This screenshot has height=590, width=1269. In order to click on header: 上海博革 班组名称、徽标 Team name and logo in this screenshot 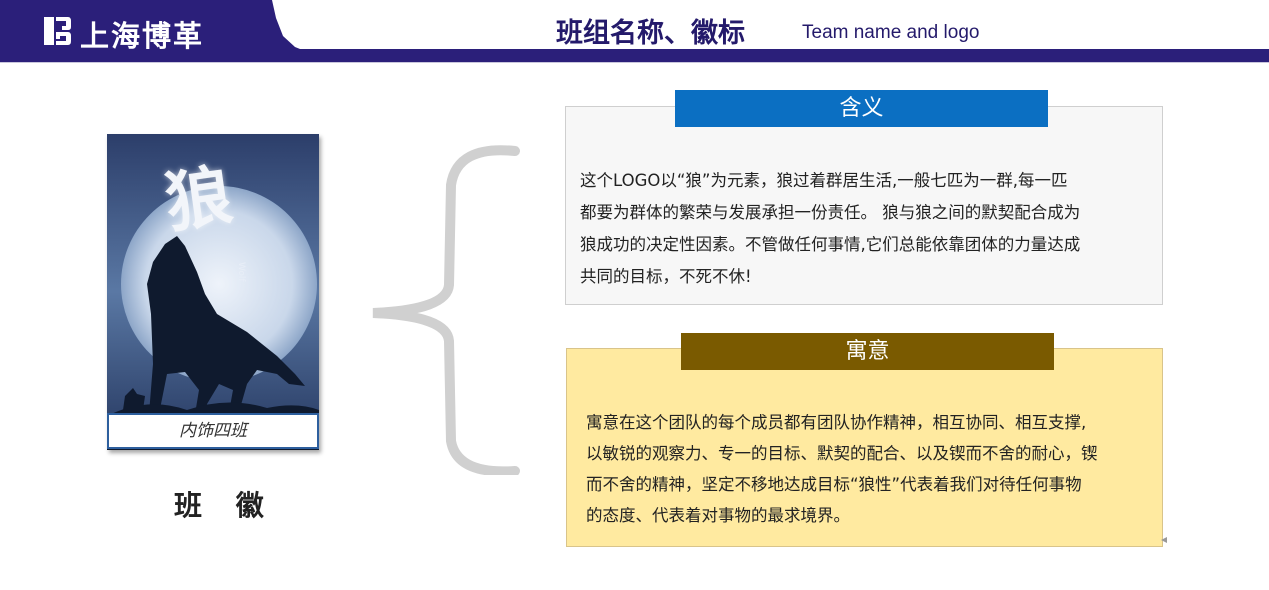, I will do `click(634, 31)`.